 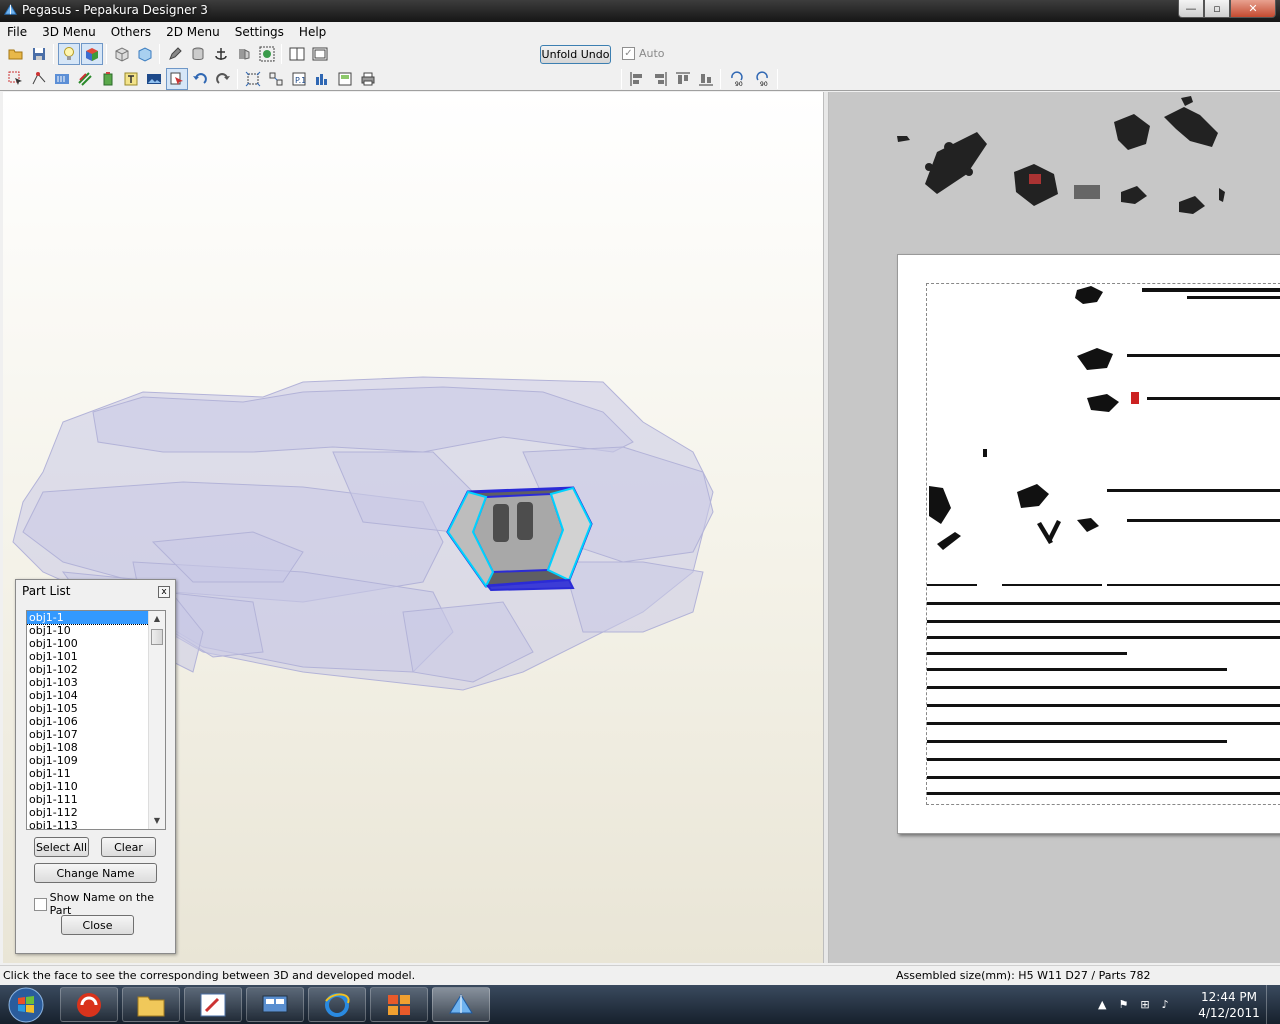 What do you see at coordinates (1165, 1004) in the screenshot?
I see `volume-icon: ♪` at bounding box center [1165, 1004].